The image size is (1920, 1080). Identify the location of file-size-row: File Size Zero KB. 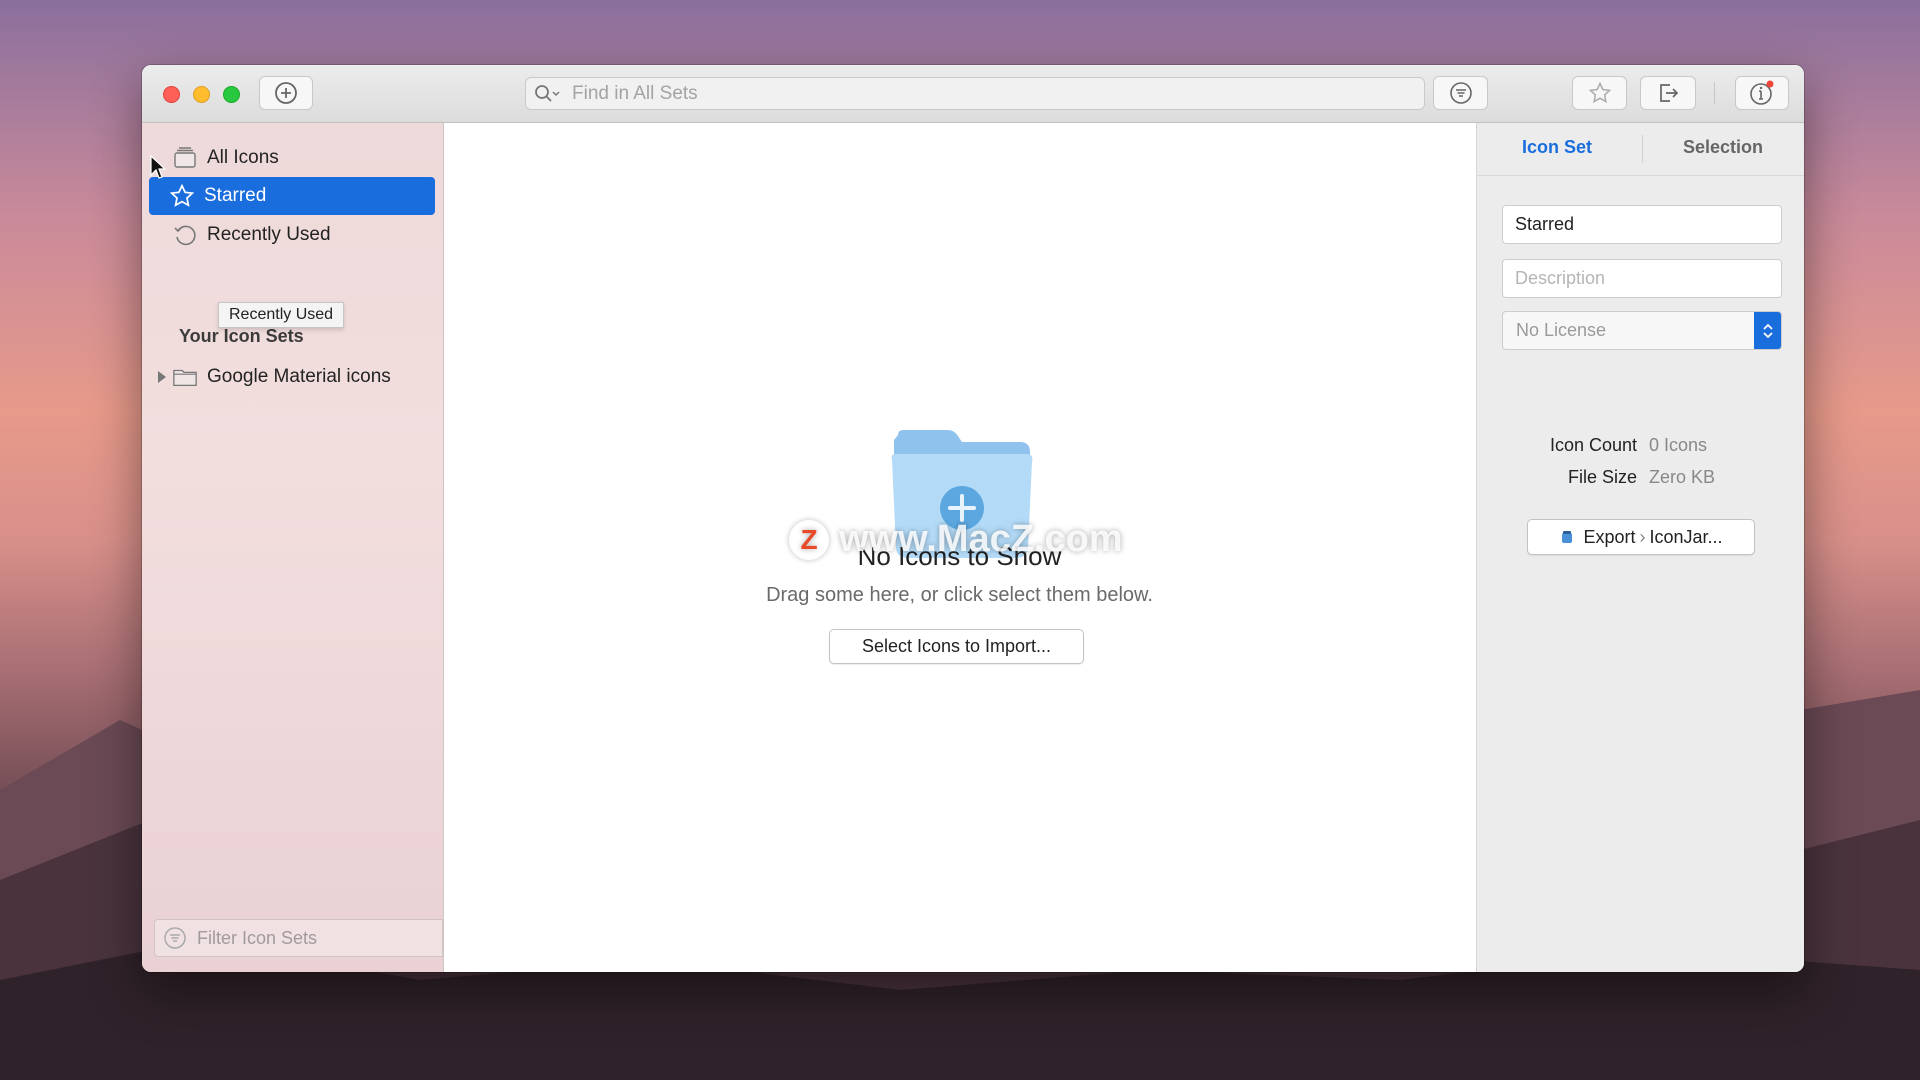
(1640, 477).